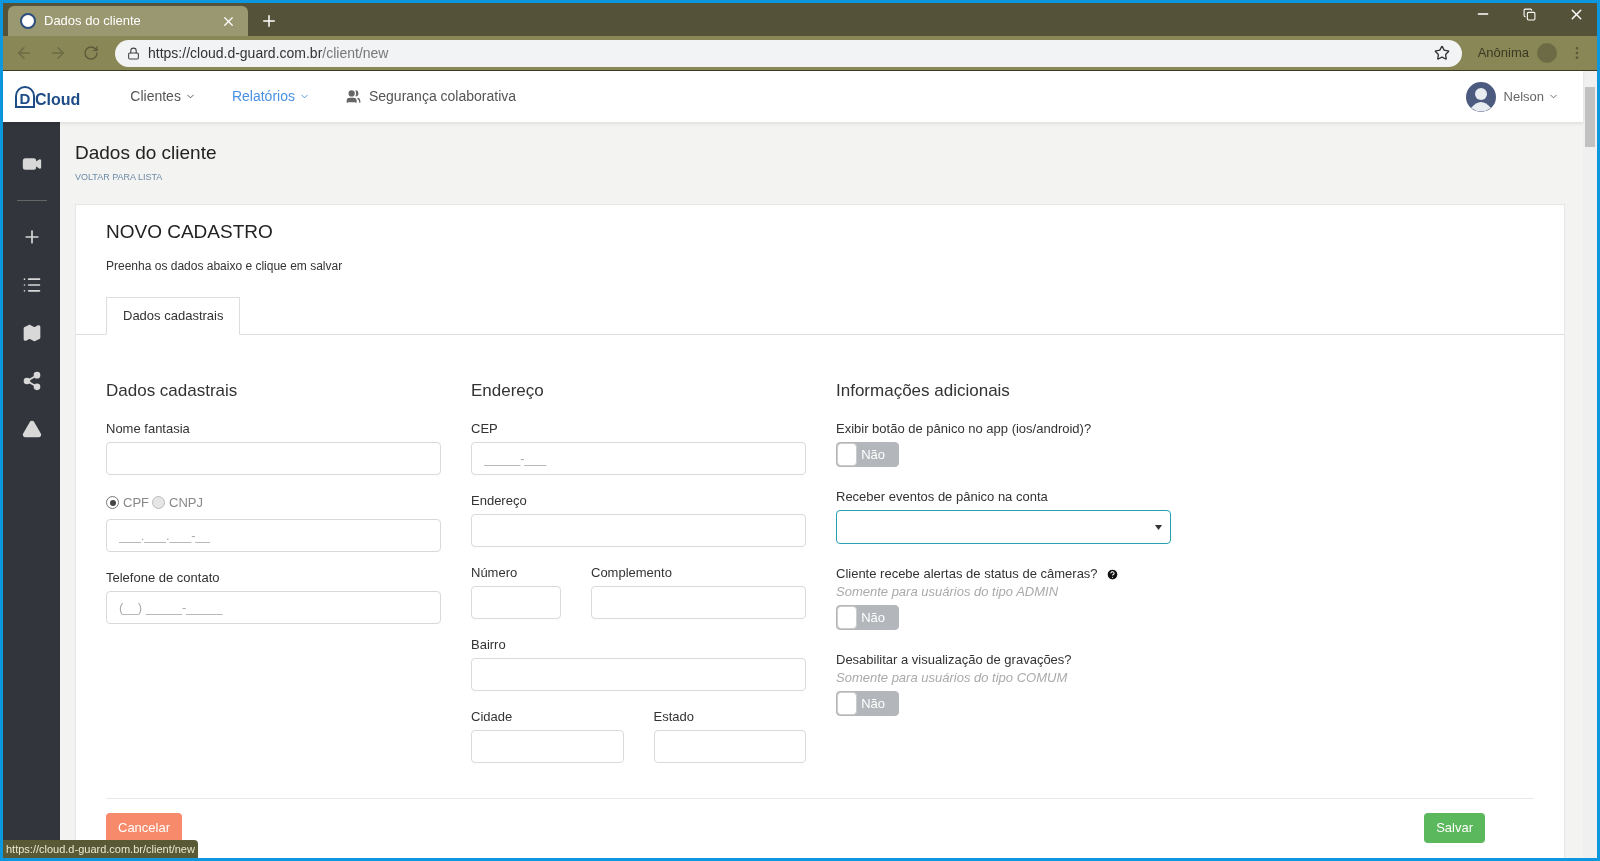 The height and width of the screenshot is (861, 1600). I want to click on field-label: Telefone de contato, so click(163, 577).